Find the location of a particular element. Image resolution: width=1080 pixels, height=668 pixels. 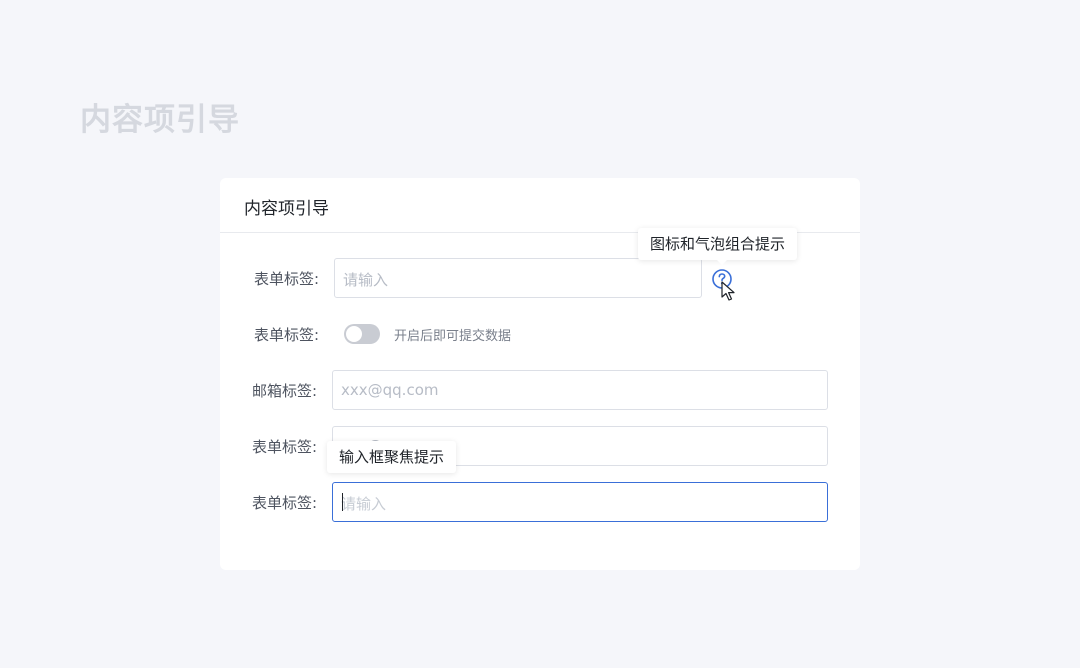

toggle-knob is located at coordinates (354, 334).